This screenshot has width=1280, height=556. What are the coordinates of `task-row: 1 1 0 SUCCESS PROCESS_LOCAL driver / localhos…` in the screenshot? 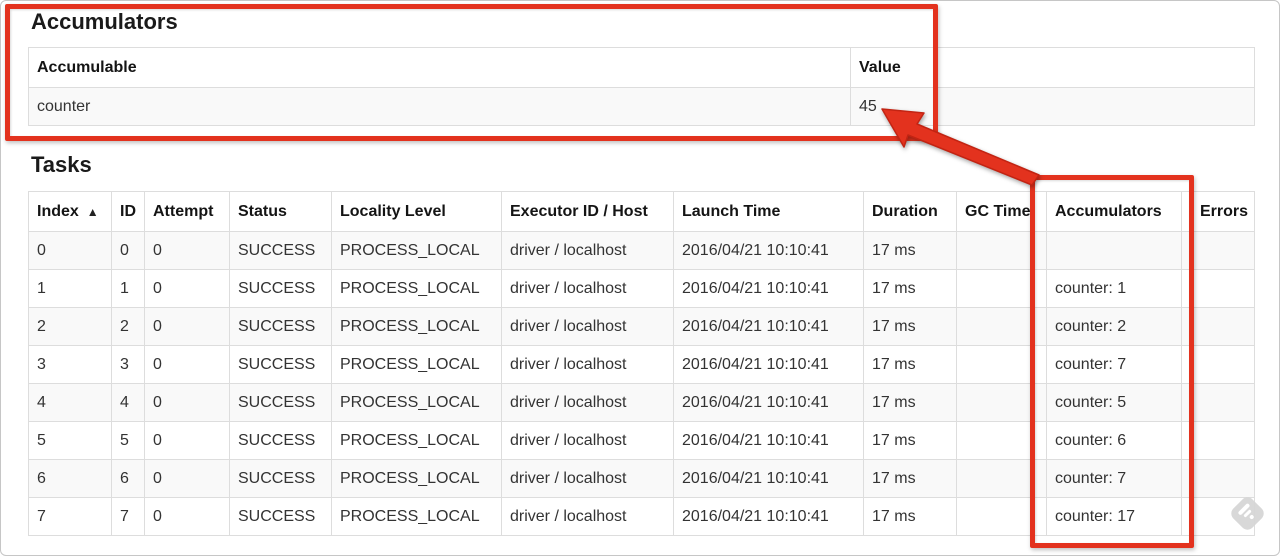 It's located at (641, 288).